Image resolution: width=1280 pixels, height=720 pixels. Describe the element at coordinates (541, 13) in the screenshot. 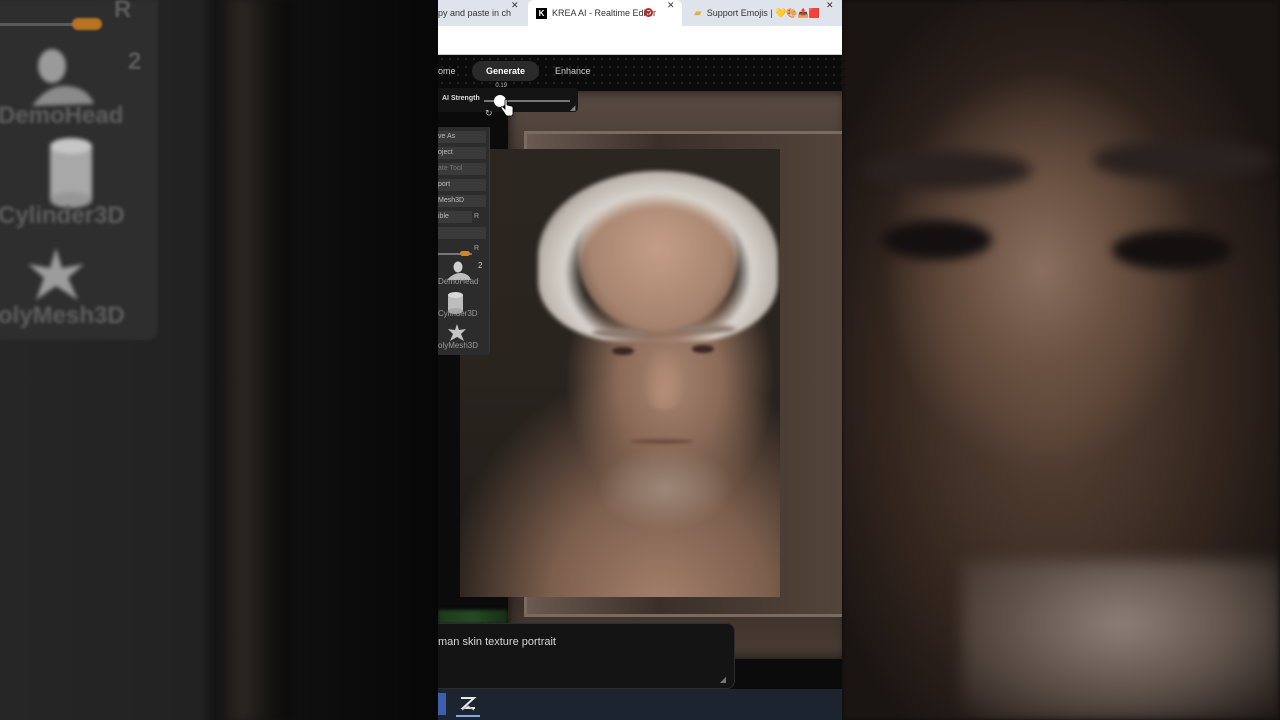

I see `krea-logo-icon: K` at that location.